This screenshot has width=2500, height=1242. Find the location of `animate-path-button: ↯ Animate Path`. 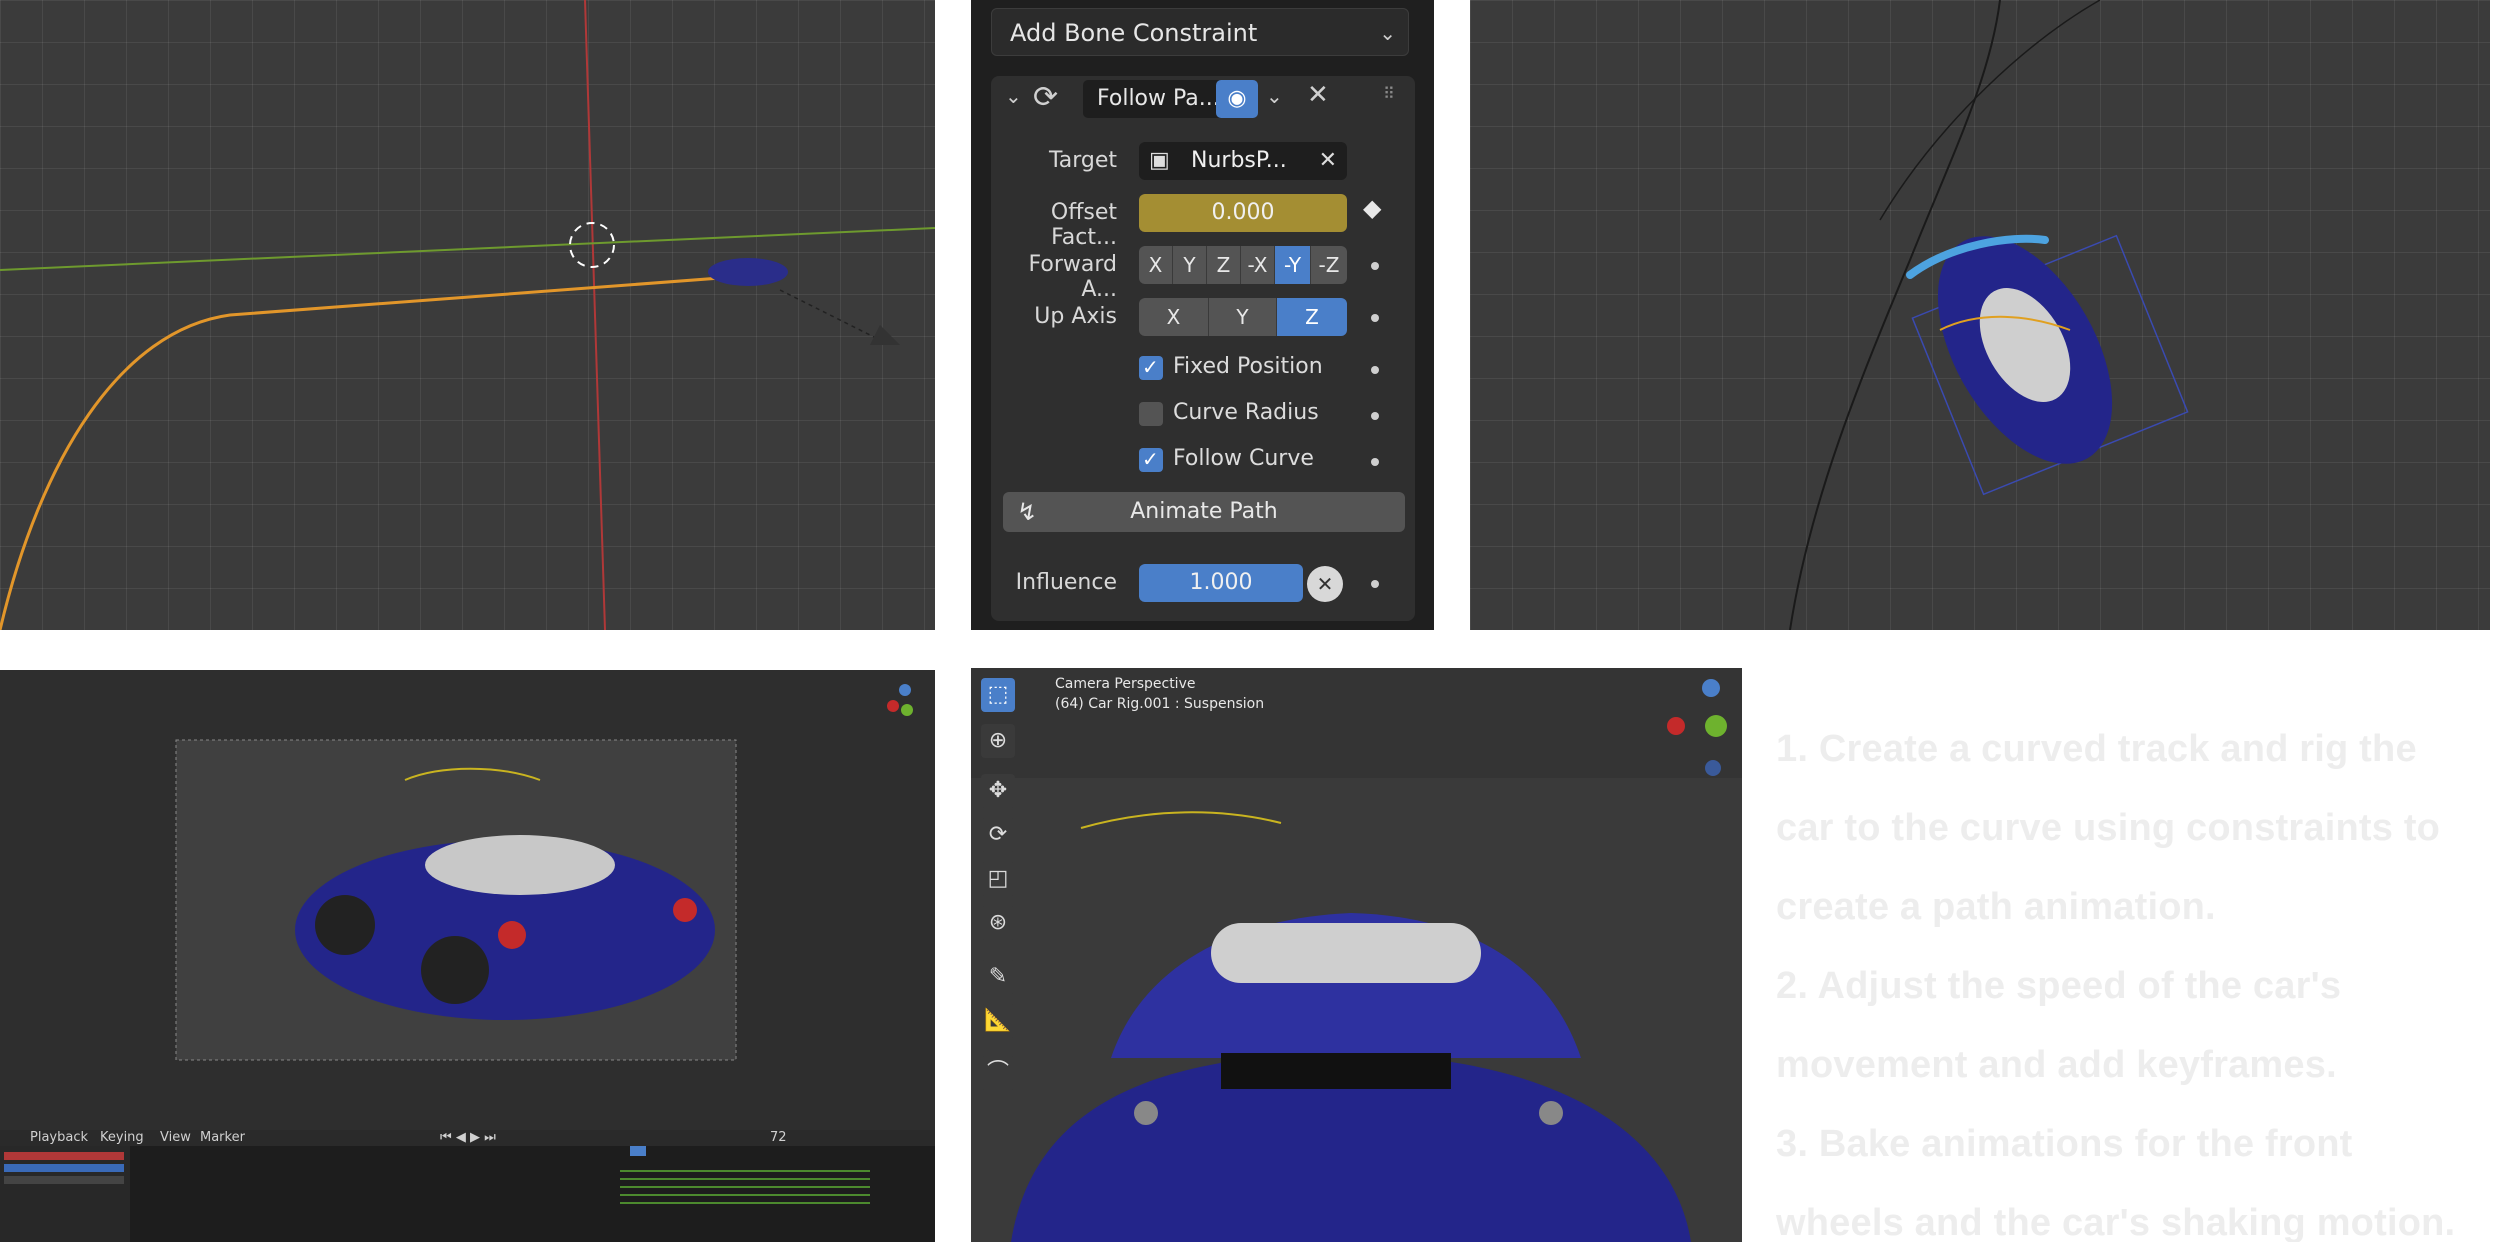

animate-path-button: ↯ Animate Path is located at coordinates (1204, 512).